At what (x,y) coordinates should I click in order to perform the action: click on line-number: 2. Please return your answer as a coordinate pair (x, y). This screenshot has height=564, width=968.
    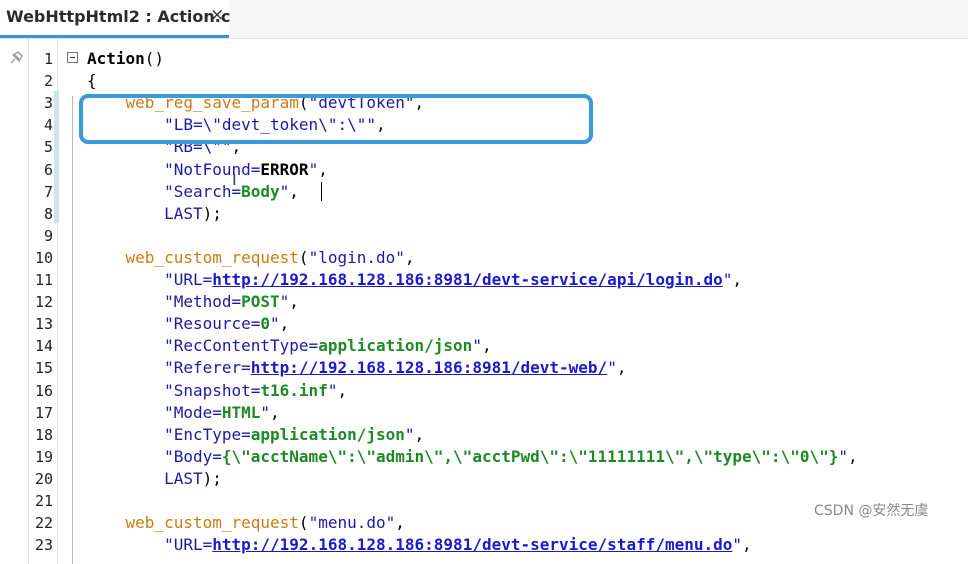
    Looking at the image, I should click on (48, 81).